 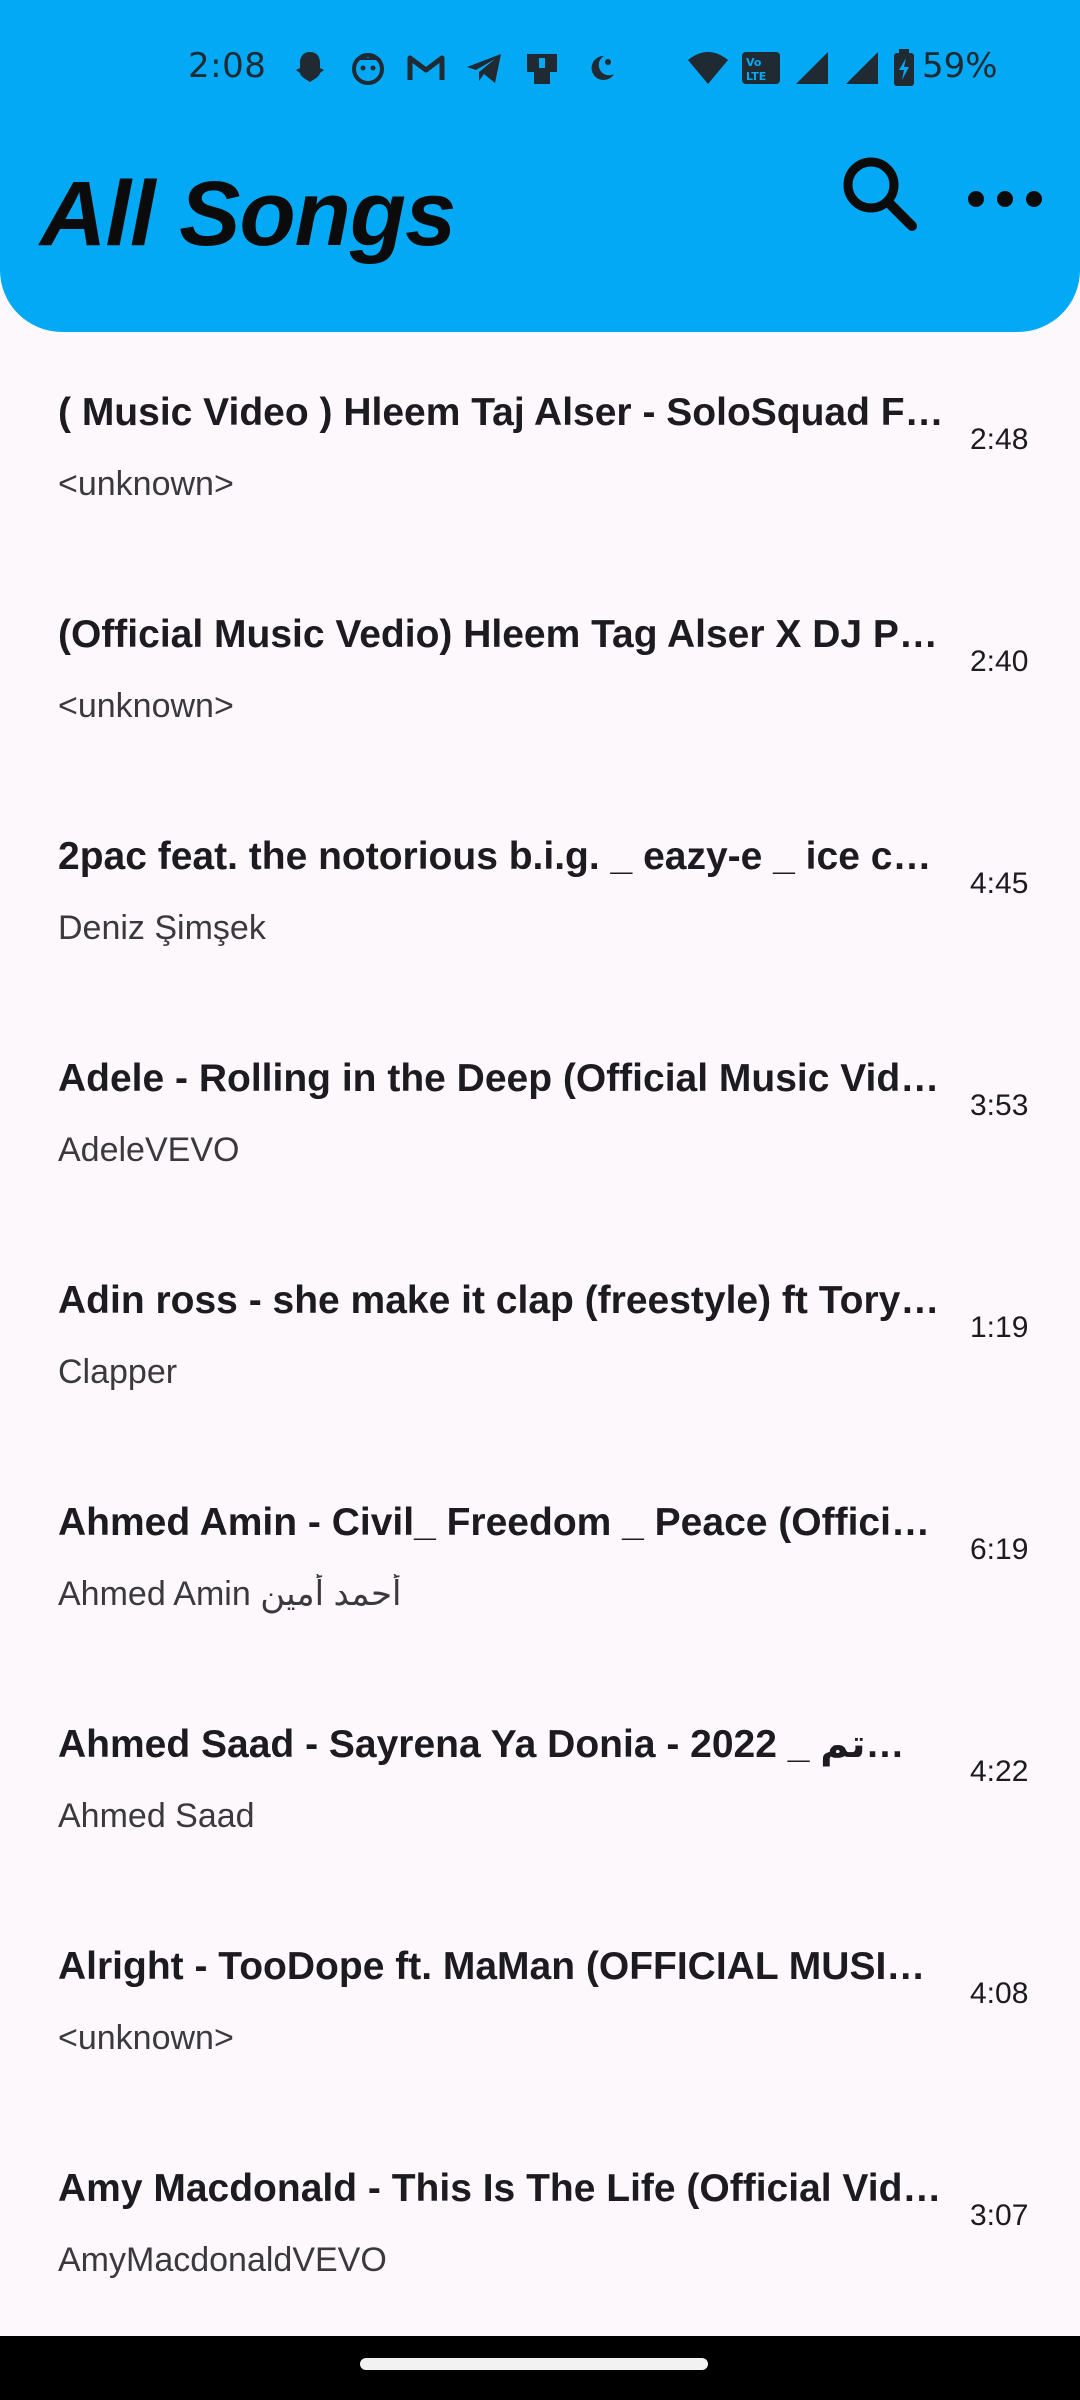 I want to click on home-gesture-handle, so click(x=534, y=2364).